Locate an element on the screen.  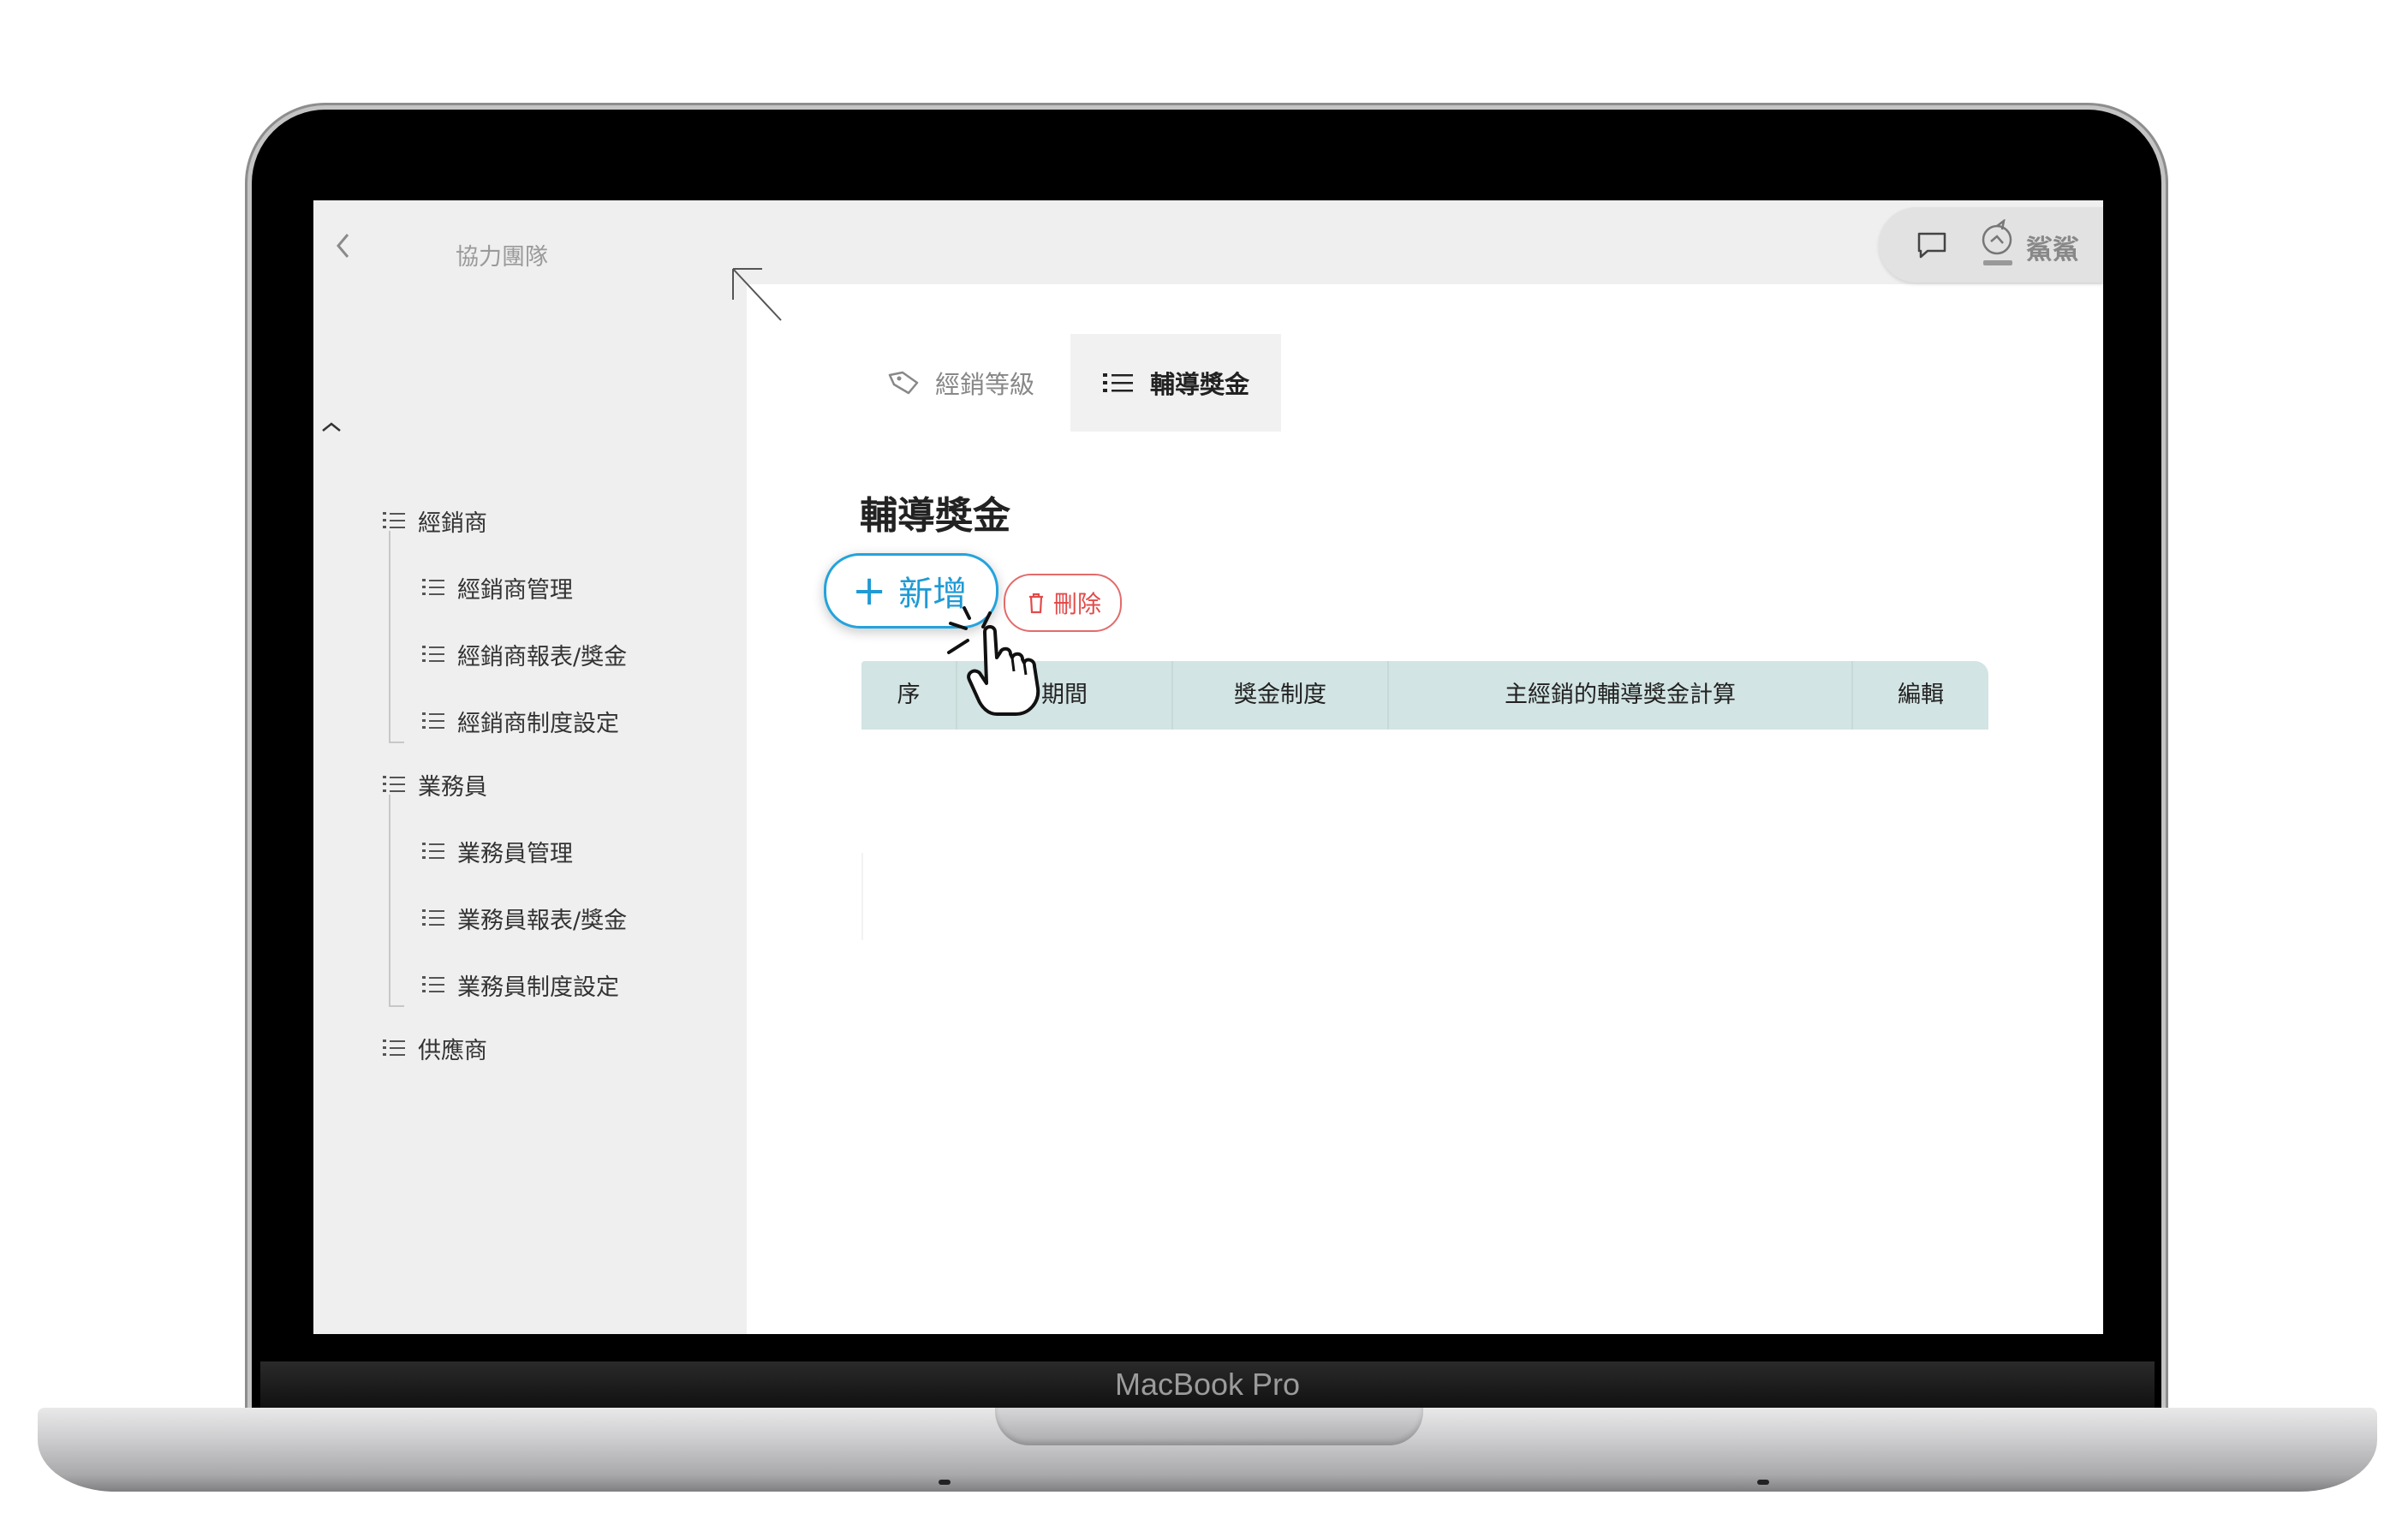
sidebar-item-distributor-management: 經銷商管理 is located at coordinates (497, 588).